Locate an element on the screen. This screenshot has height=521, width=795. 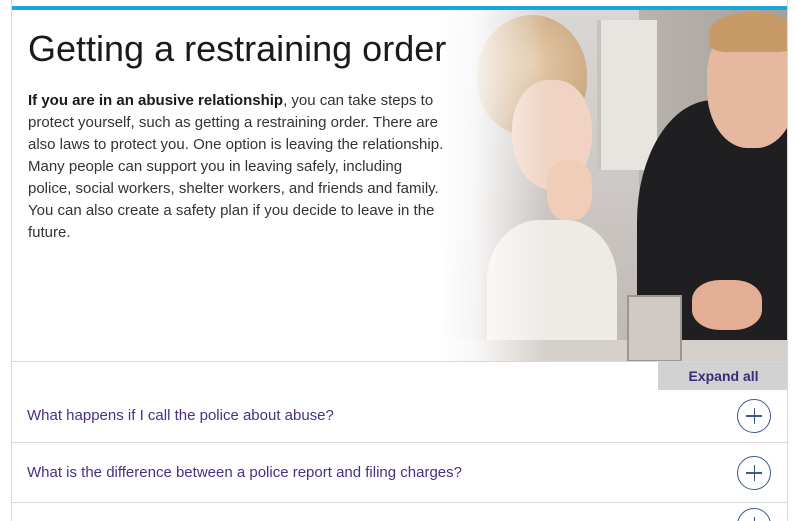
expand-all-button: Expand all is located at coordinates (722, 376).